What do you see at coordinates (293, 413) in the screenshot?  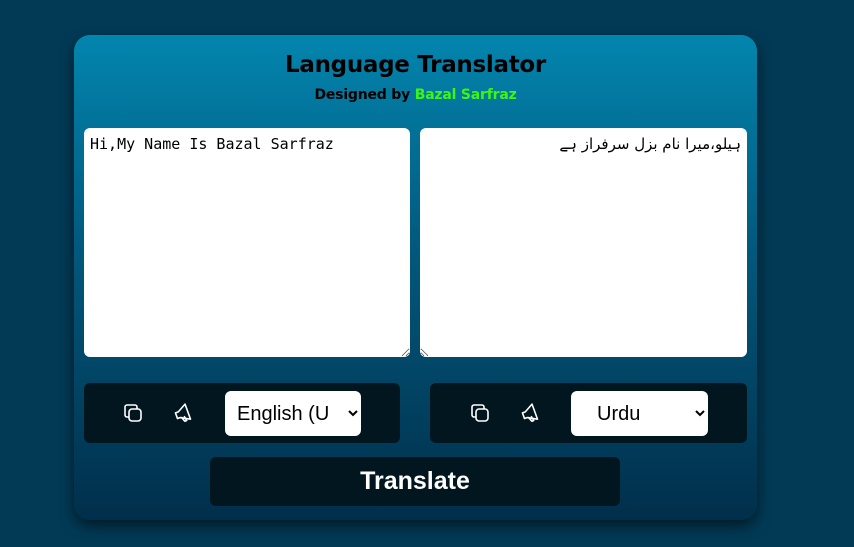 I see `source-language-select: English (U` at bounding box center [293, 413].